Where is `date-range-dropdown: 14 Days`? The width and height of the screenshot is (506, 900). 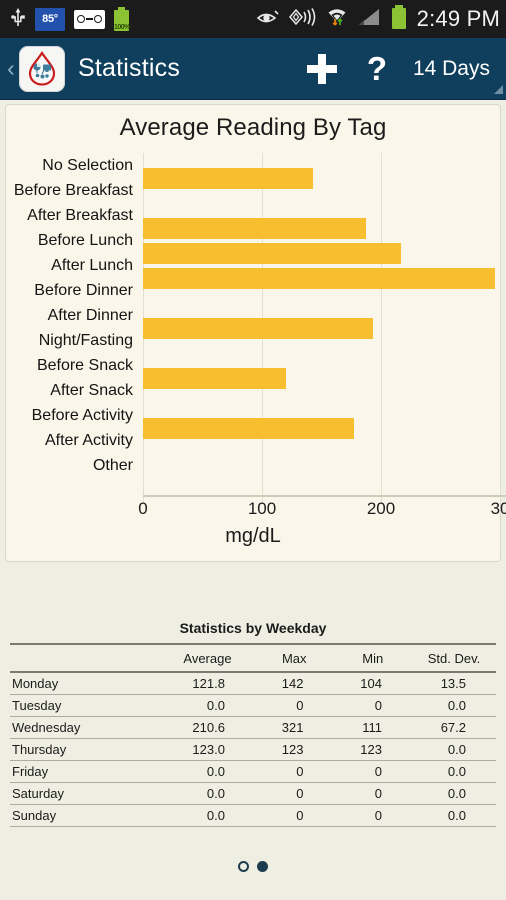 date-range-dropdown: 14 Days is located at coordinates (455, 75).